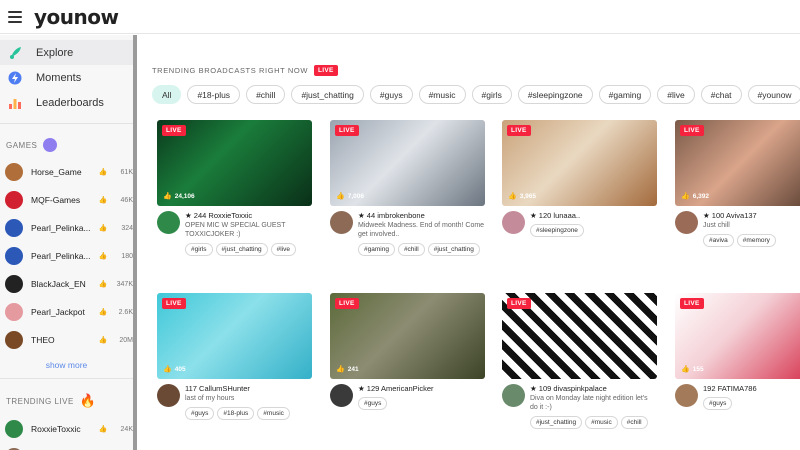 This screenshot has height=450, width=800. I want to click on game-likes: 324, so click(127, 228).